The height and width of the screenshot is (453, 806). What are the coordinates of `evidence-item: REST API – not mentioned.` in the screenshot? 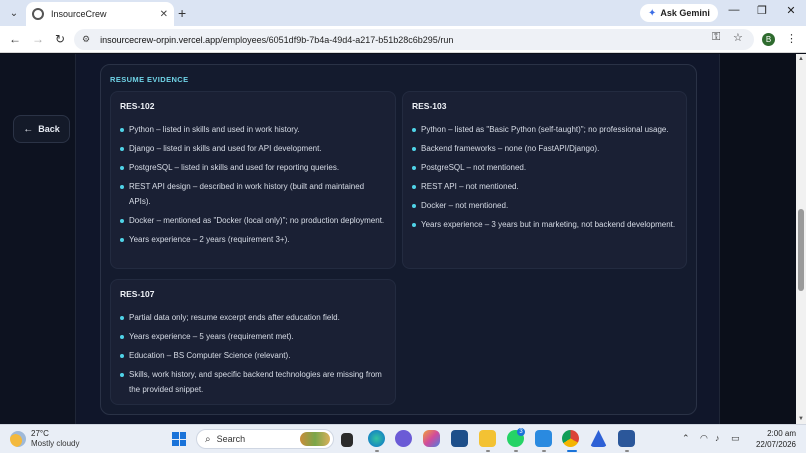 It's located at (544, 186).